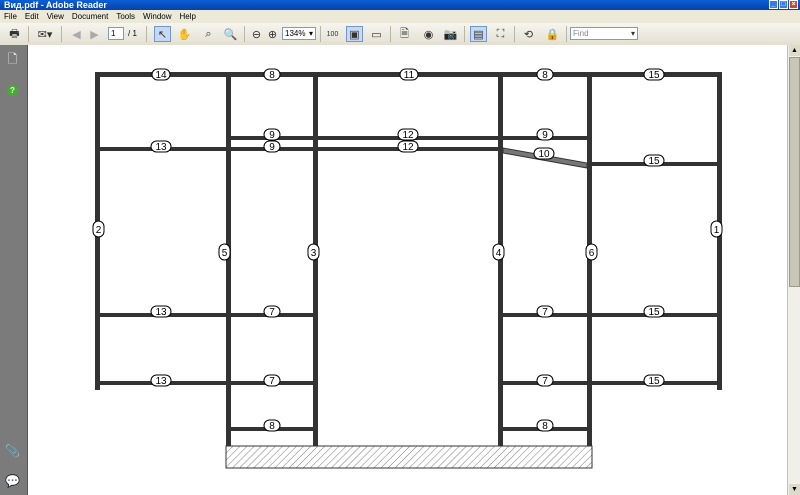 The height and width of the screenshot is (495, 800). What do you see at coordinates (773, 4) in the screenshot?
I see `minimize-button: _` at bounding box center [773, 4].